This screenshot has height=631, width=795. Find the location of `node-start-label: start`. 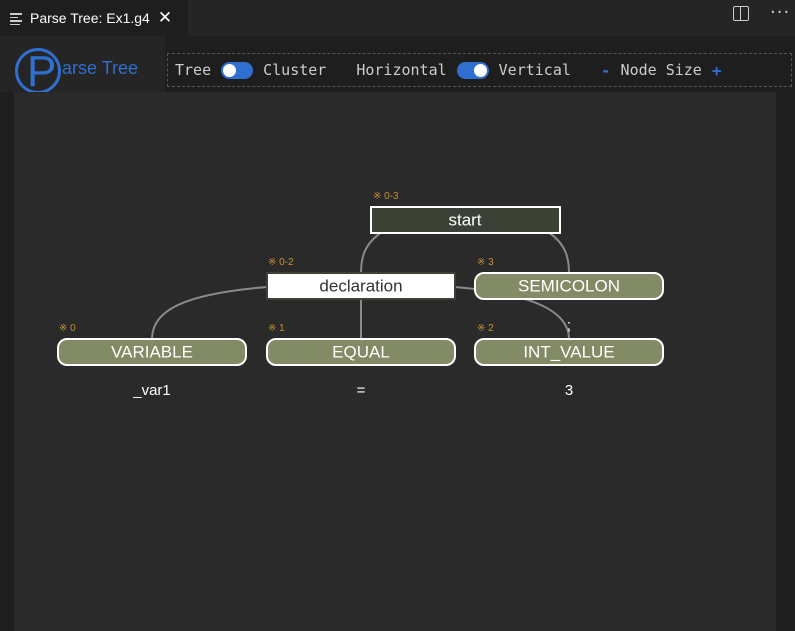

node-start-label: start is located at coordinates (464, 220).